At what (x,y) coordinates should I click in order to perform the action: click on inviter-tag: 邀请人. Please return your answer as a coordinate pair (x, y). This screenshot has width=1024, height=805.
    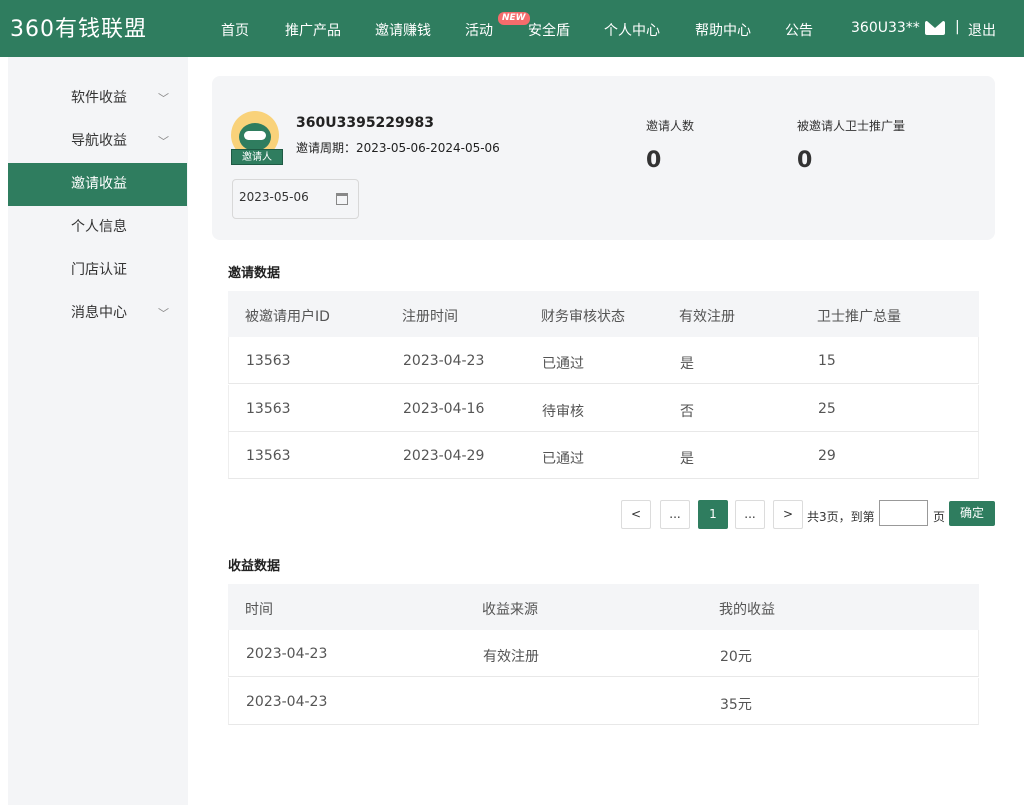
    Looking at the image, I should click on (257, 157).